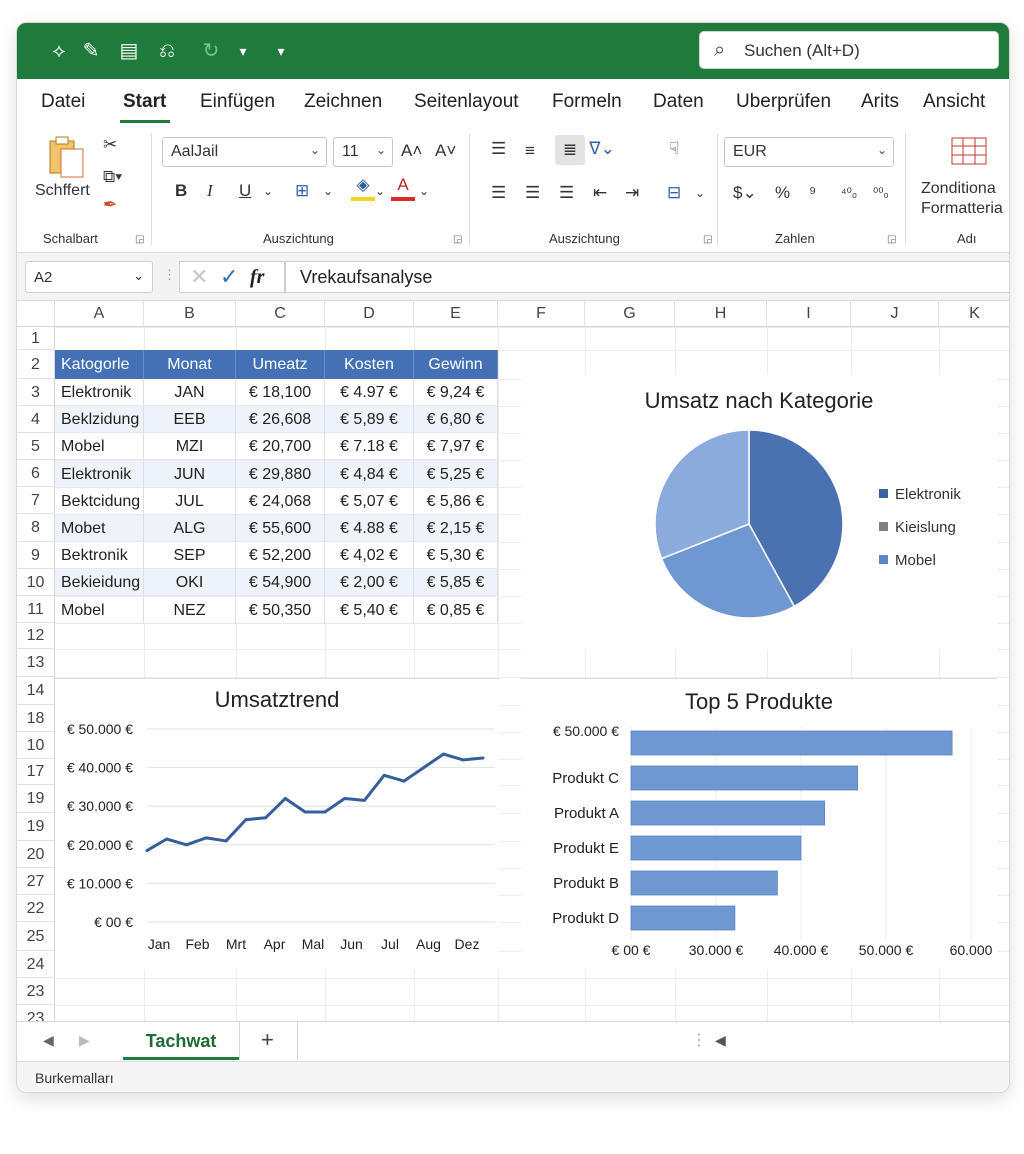  I want to click on enter-icon: ✓, so click(229, 277).